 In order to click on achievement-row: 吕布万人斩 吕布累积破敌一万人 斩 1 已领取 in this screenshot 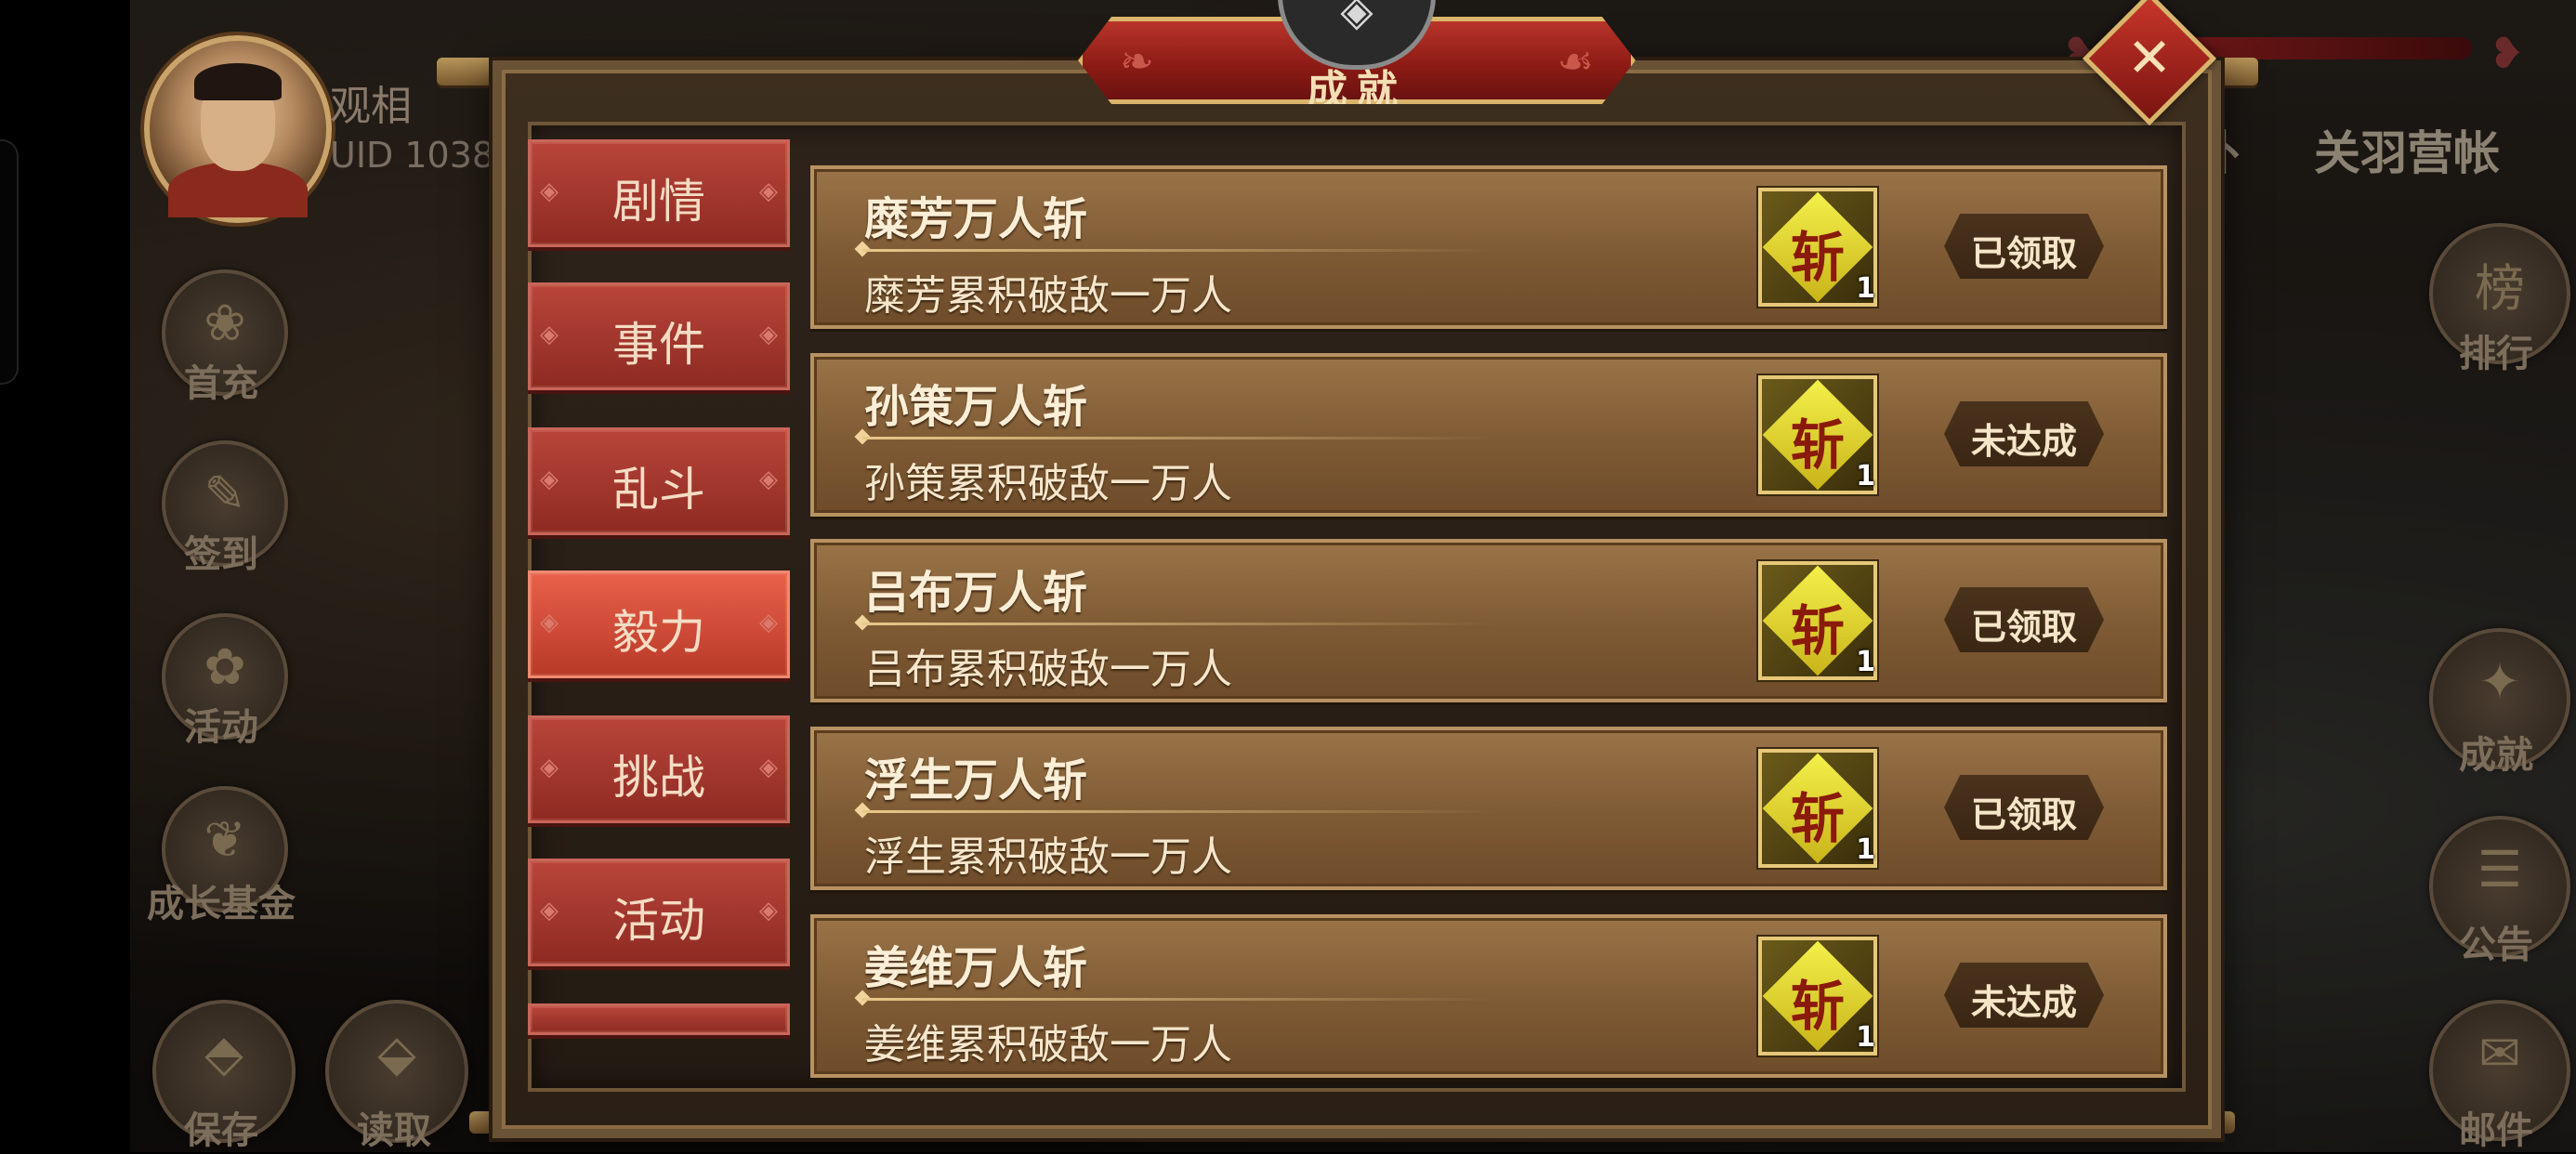, I will do `click(1488, 620)`.